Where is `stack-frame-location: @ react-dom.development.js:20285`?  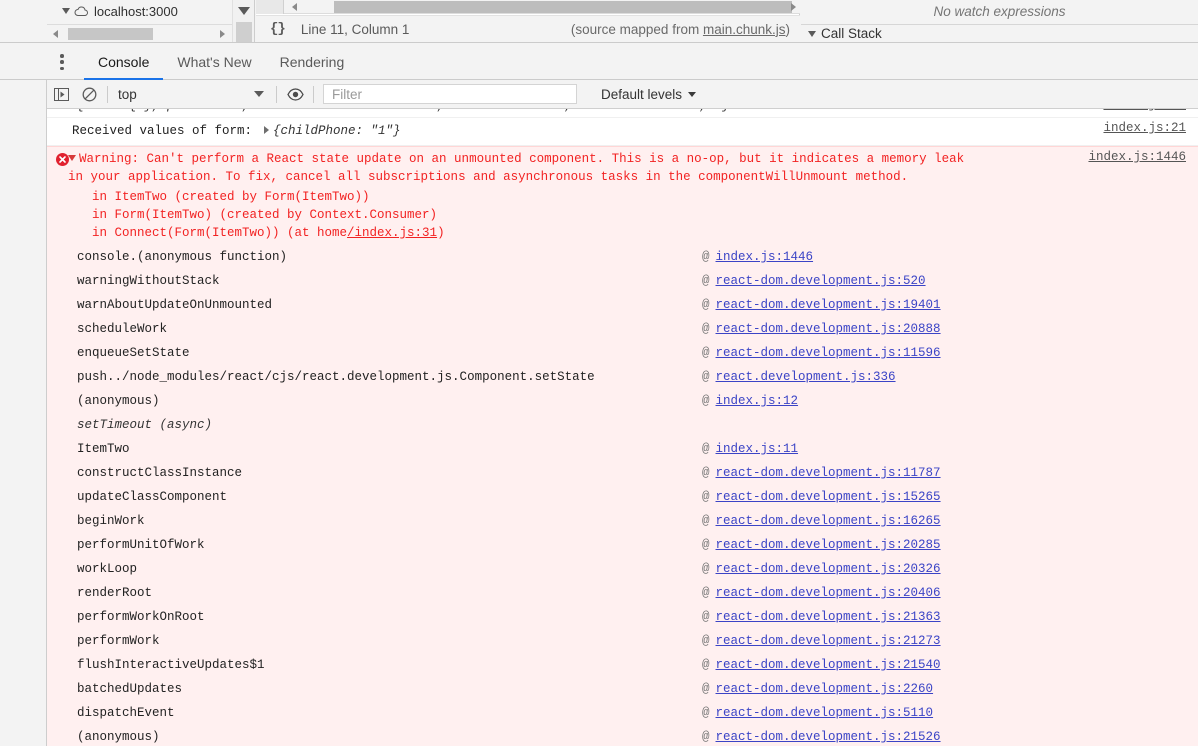
stack-frame-location: @ react-dom.development.js:20285 is located at coordinates (821, 545).